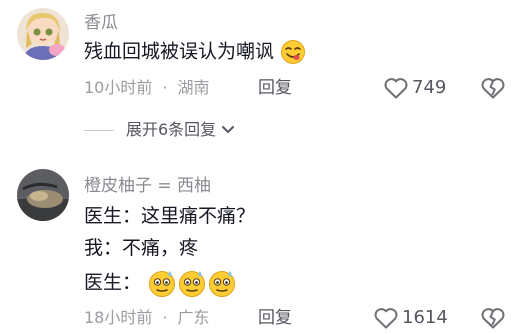  I want to click on comment-location: 广东, so click(193, 317).